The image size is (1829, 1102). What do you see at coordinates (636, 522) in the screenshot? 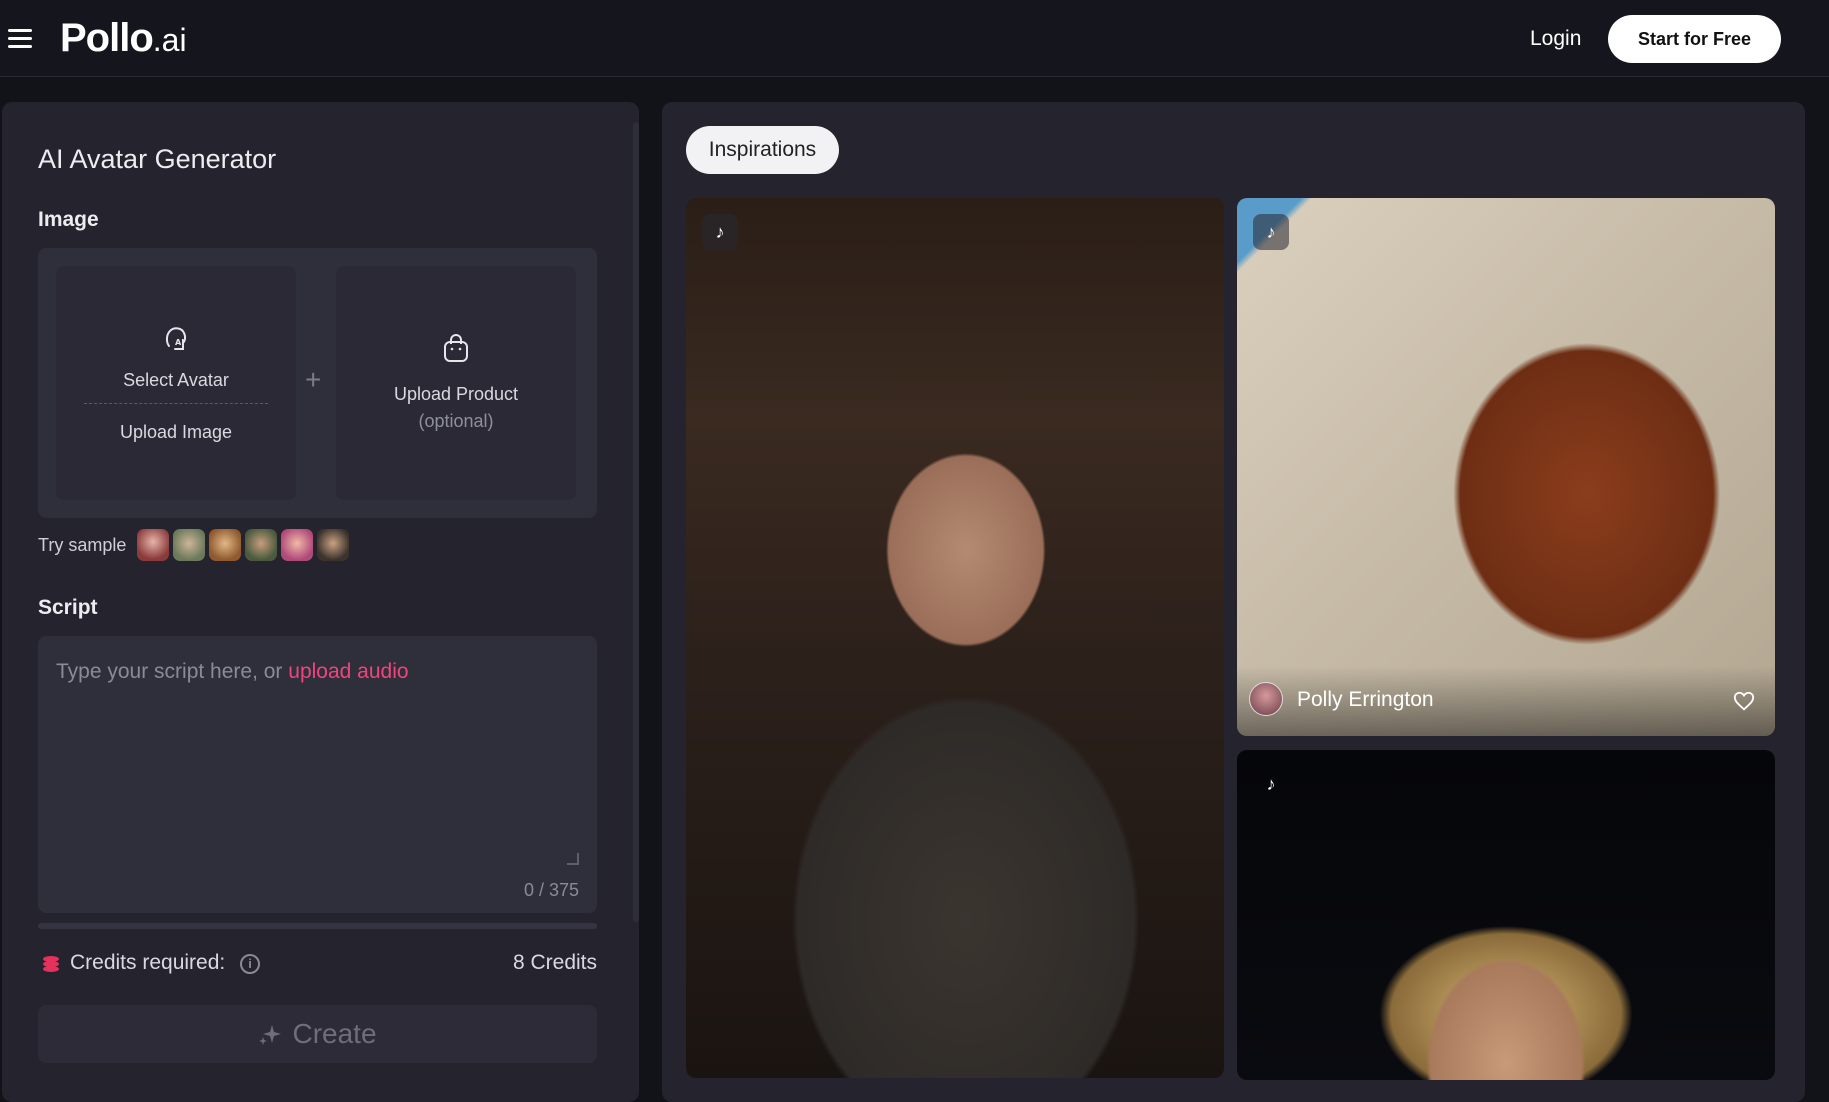
I see `panel-scrollbar` at bounding box center [636, 522].